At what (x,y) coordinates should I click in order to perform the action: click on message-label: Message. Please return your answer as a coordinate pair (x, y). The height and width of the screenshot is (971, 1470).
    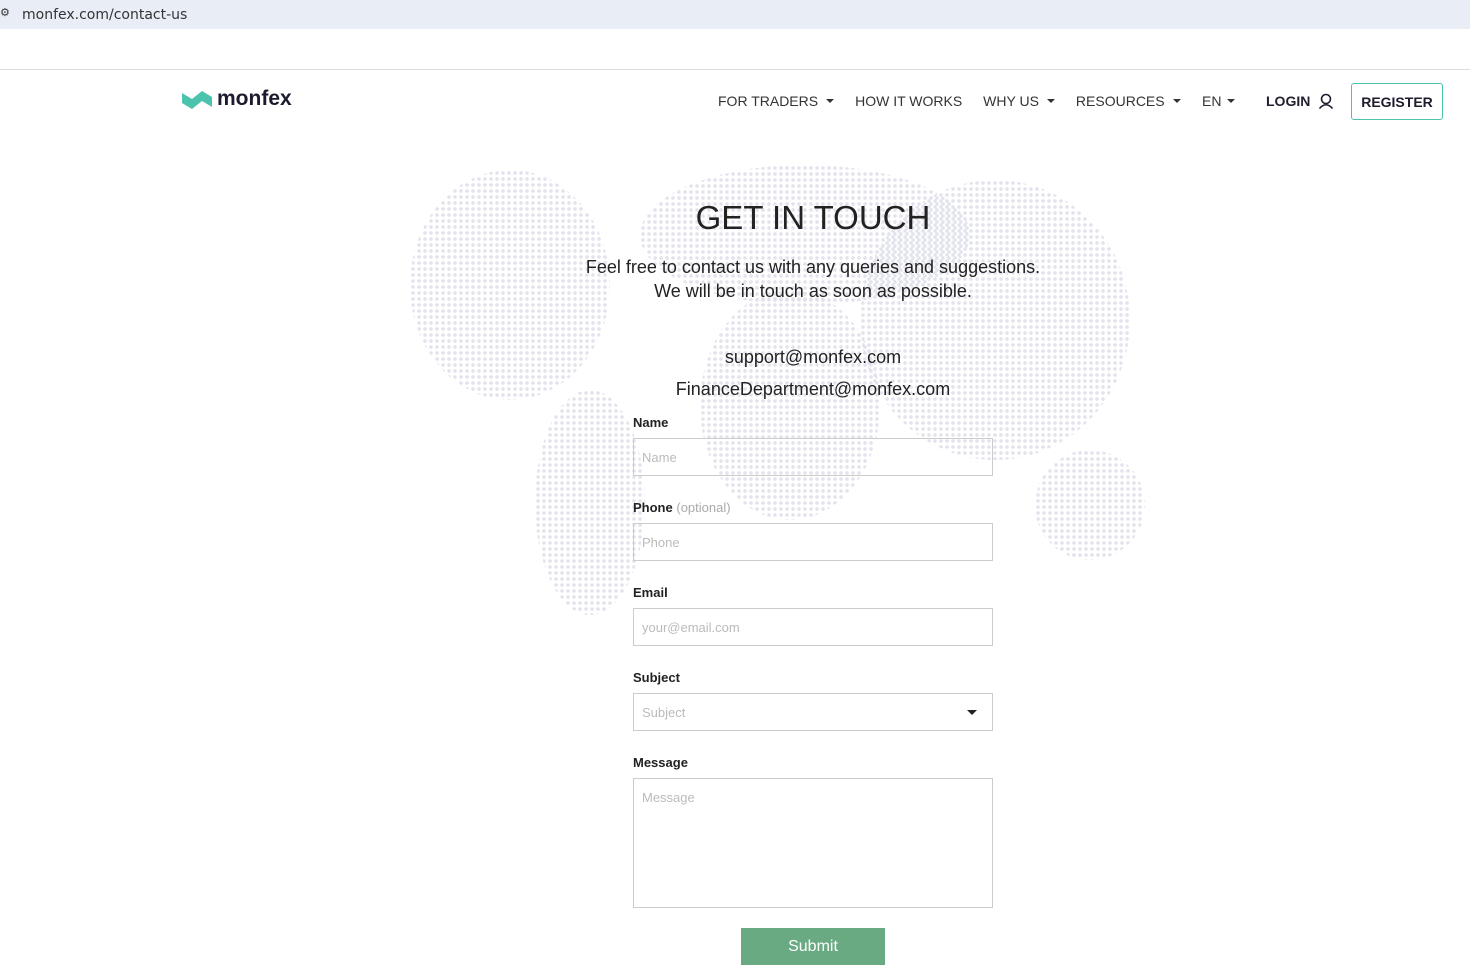
    Looking at the image, I should click on (660, 762).